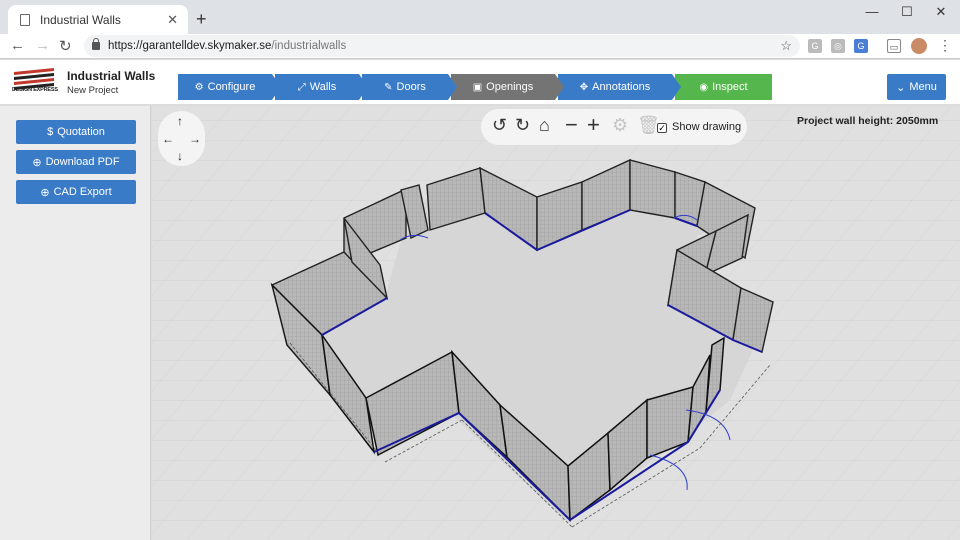 The image size is (960, 540). Describe the element at coordinates (180, 121) in the screenshot. I see `pan-up-icon: ↑` at that location.